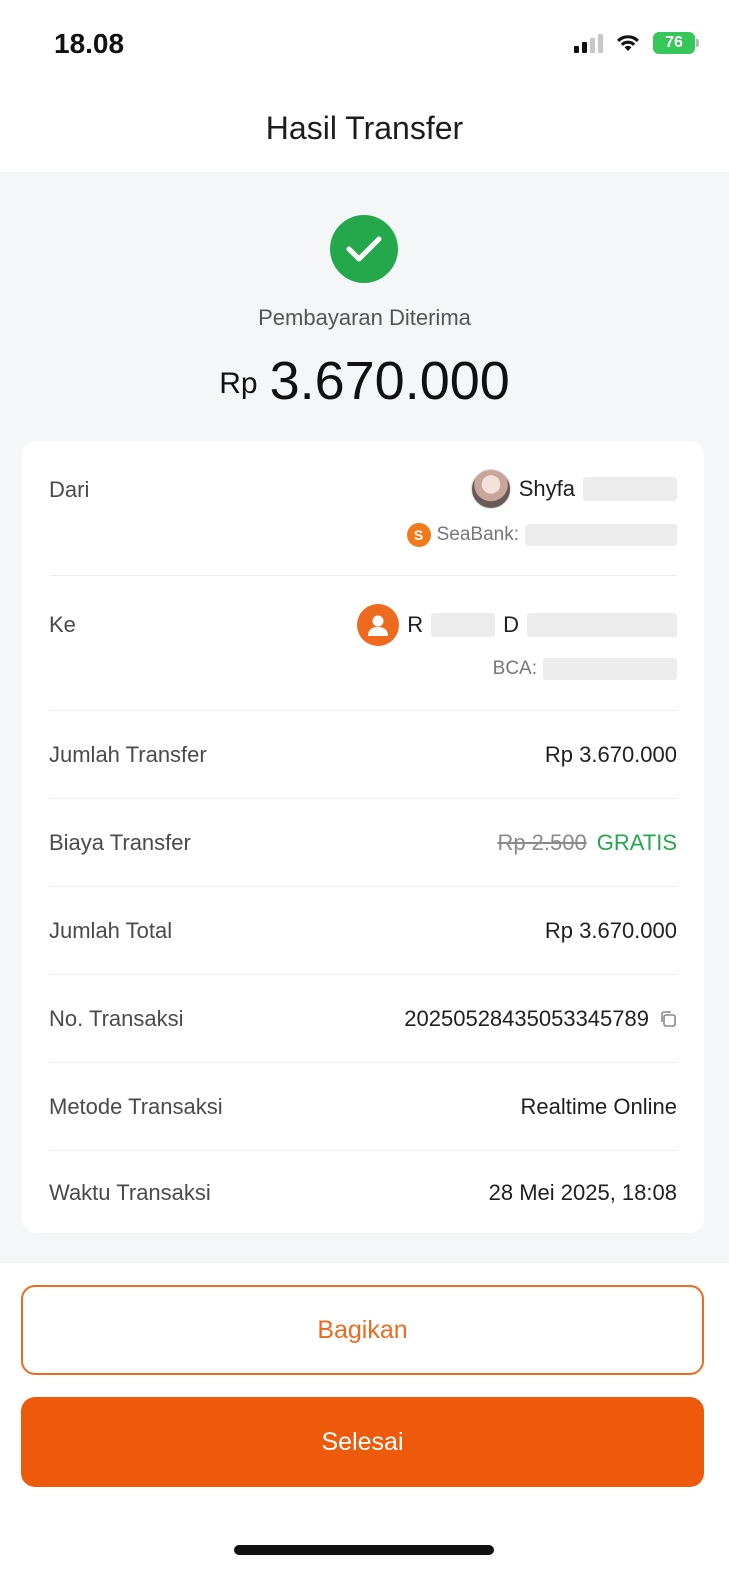 Image resolution: width=729 pixels, height=1578 pixels. What do you see at coordinates (363, 843) in the screenshot?
I see `row-transfer-fee: Biaya Transfer Rp 2.500 GRATIS` at bounding box center [363, 843].